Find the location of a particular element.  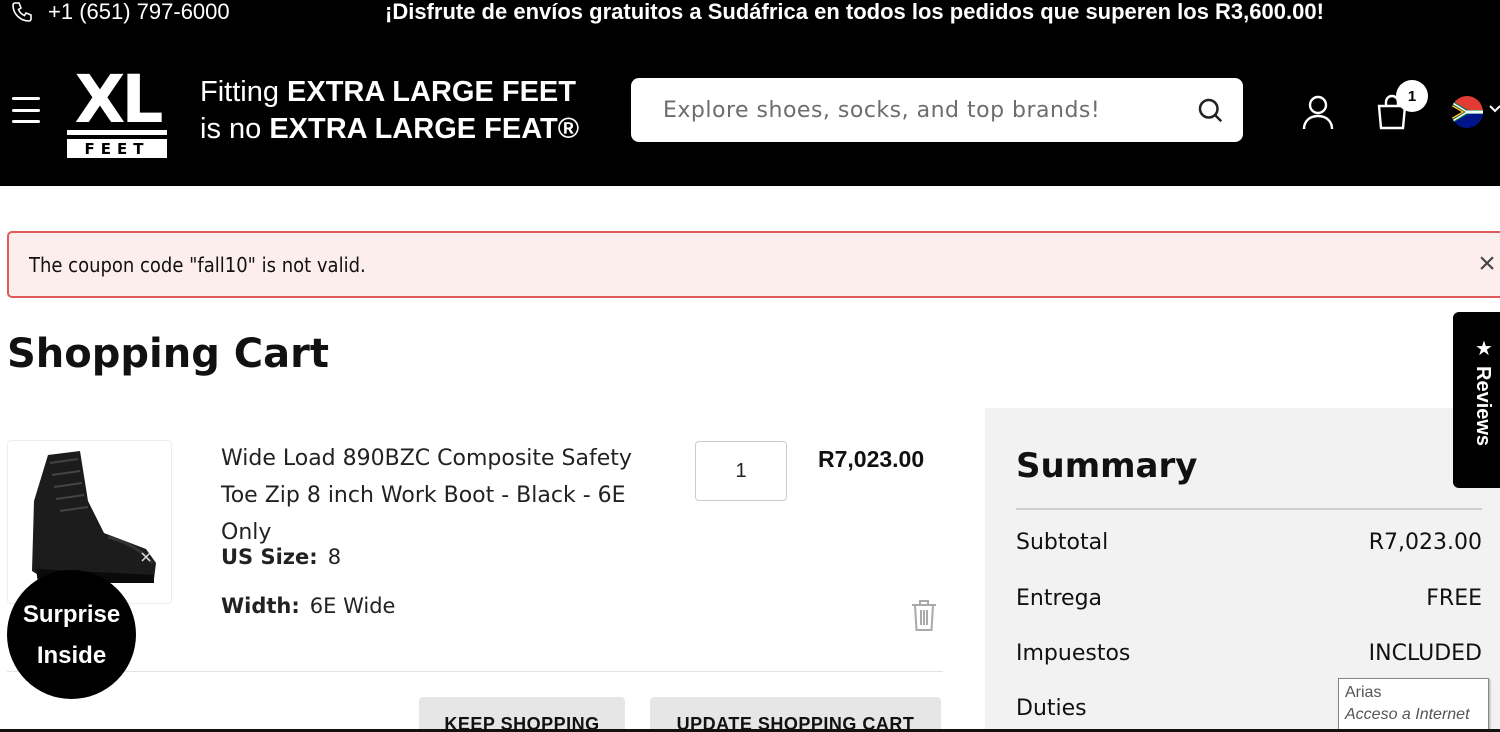

summary-divider is located at coordinates (1249, 509).